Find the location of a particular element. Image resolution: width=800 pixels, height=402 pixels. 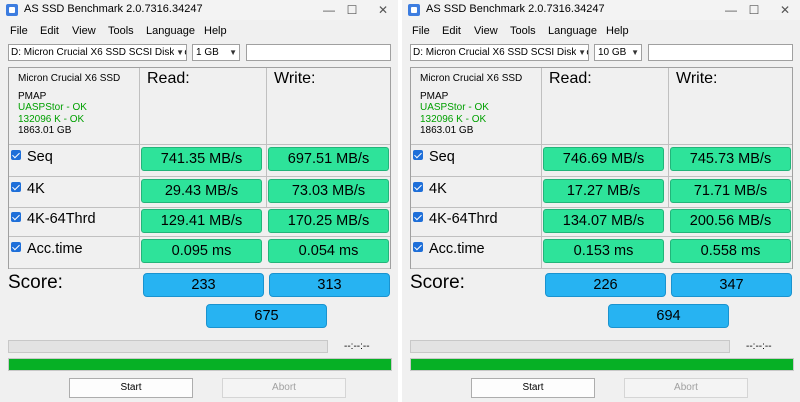

score-write: 347 is located at coordinates (731, 285).